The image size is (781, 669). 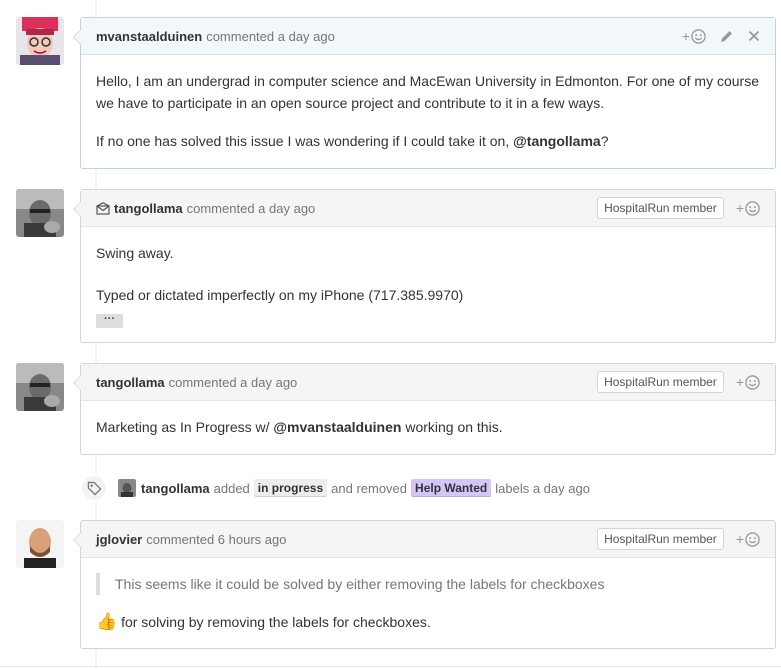 I want to click on avatar-mvanstaalduinen, so click(x=40, y=41).